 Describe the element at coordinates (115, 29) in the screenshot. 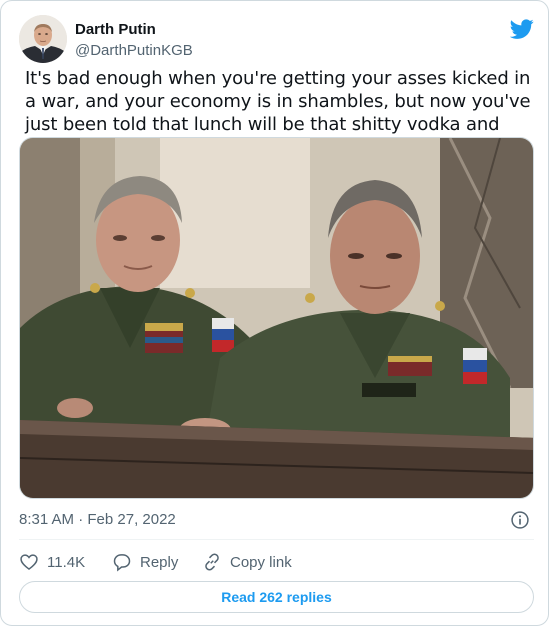

I see `author-name: Darth Putin` at that location.